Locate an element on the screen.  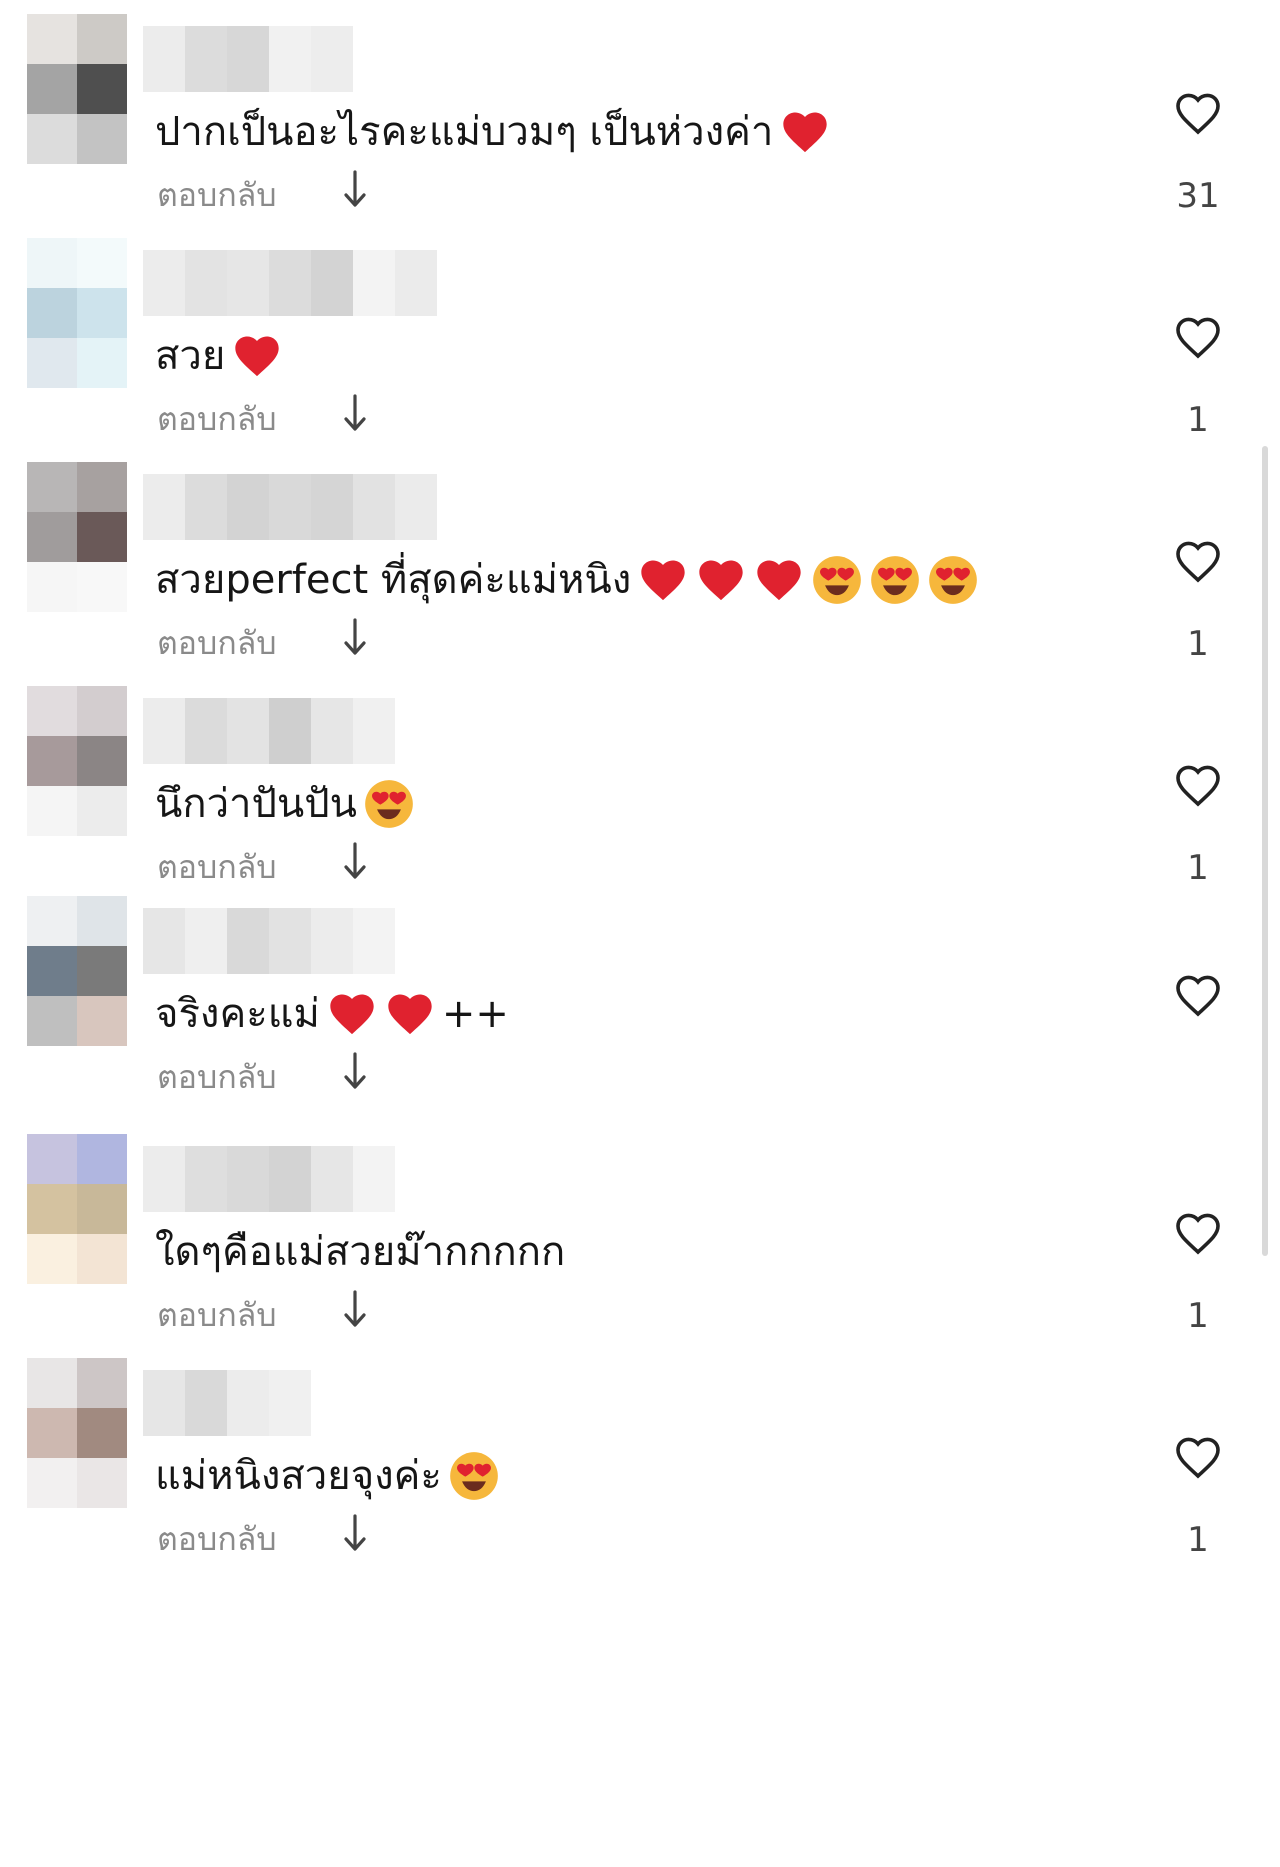
comment-text: นึกว่าปันปัน is located at coordinates (285, 804).